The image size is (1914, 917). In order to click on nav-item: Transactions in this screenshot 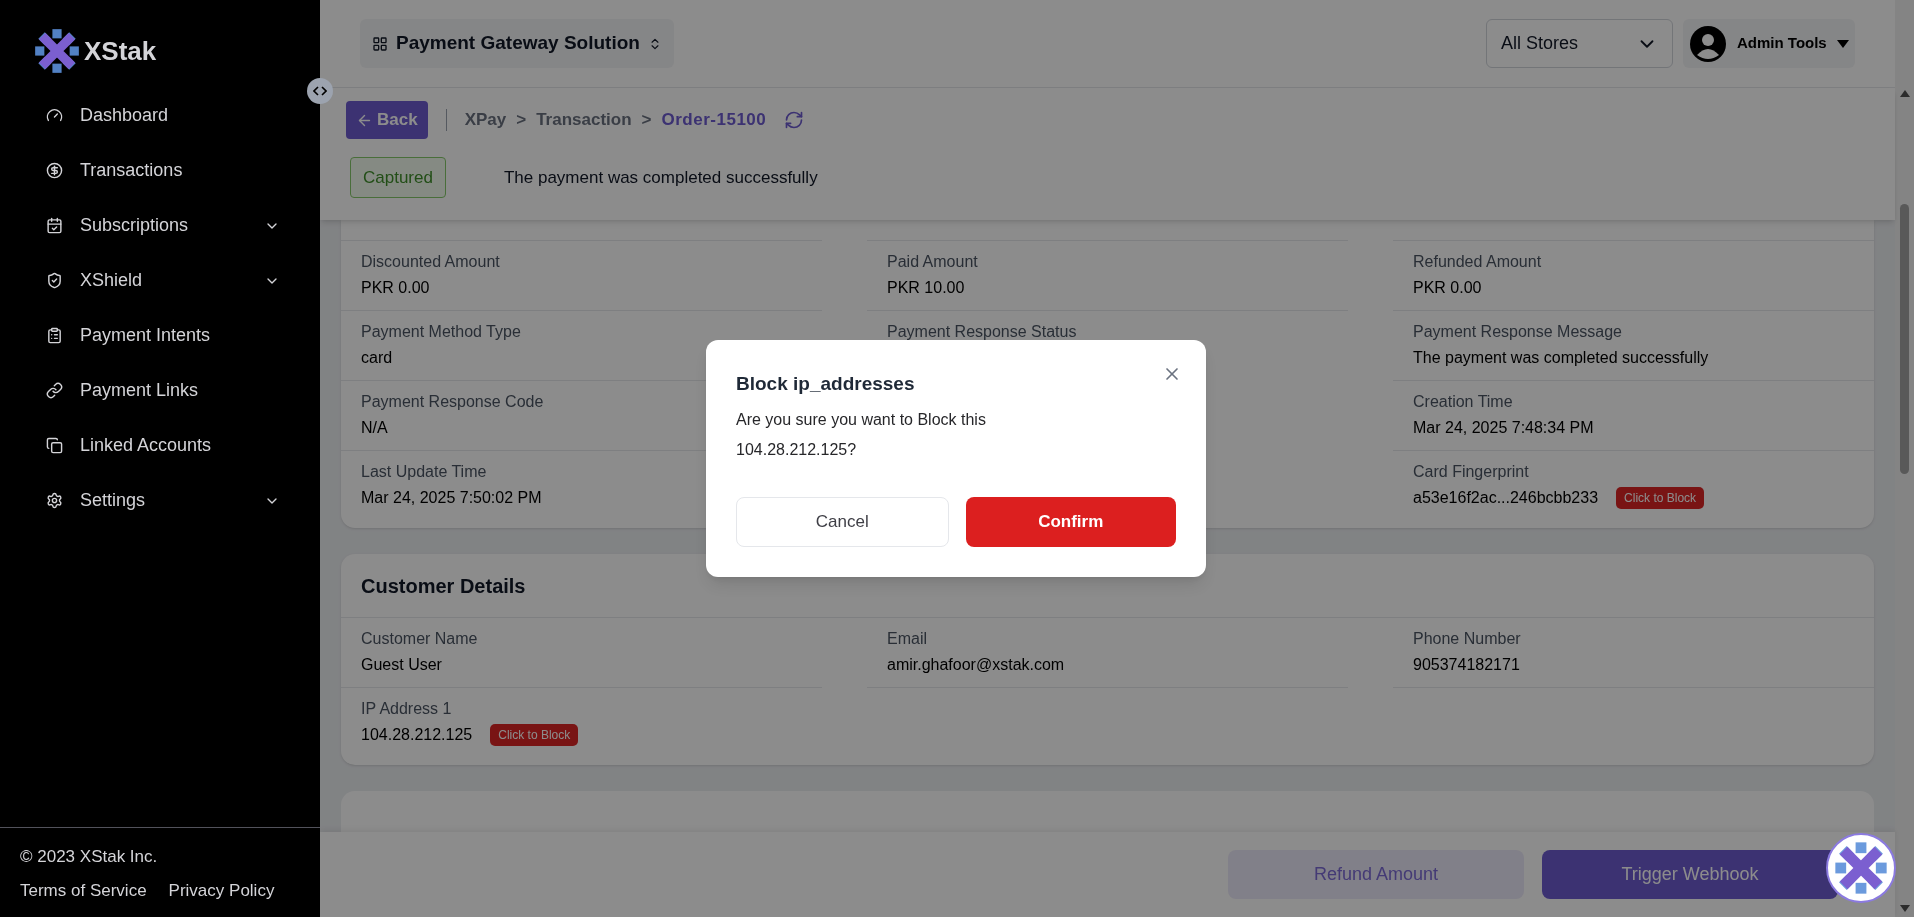, I will do `click(160, 170)`.